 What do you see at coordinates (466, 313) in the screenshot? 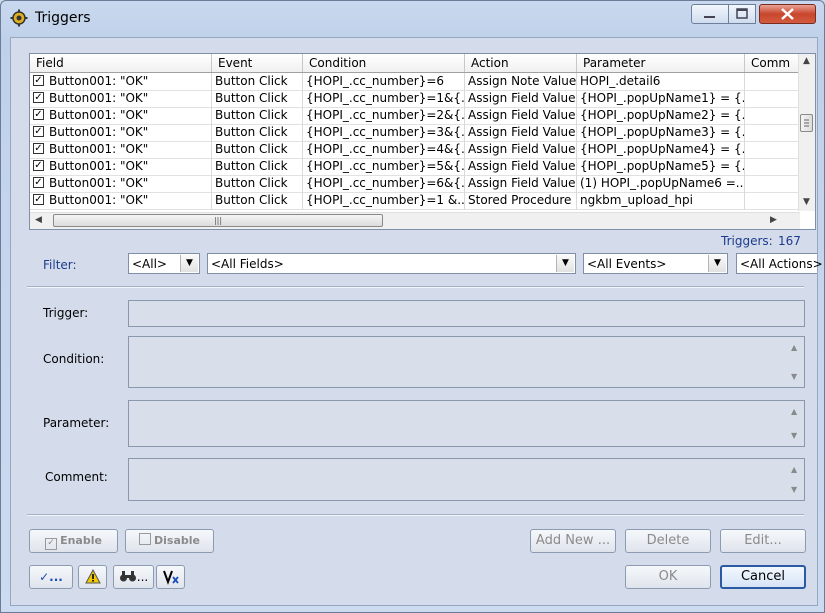
I see `trigger-field` at bounding box center [466, 313].